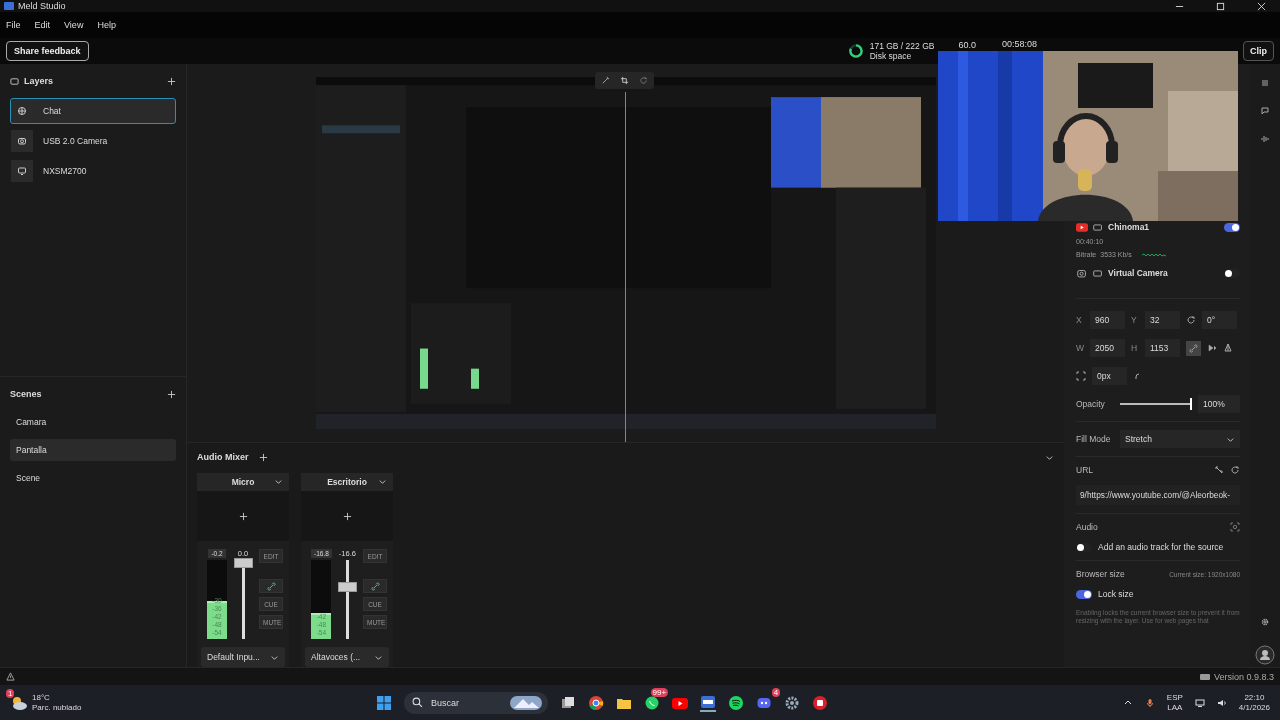 The image size is (1280, 720). I want to click on taskbar-search: Buscar, so click(476, 702).